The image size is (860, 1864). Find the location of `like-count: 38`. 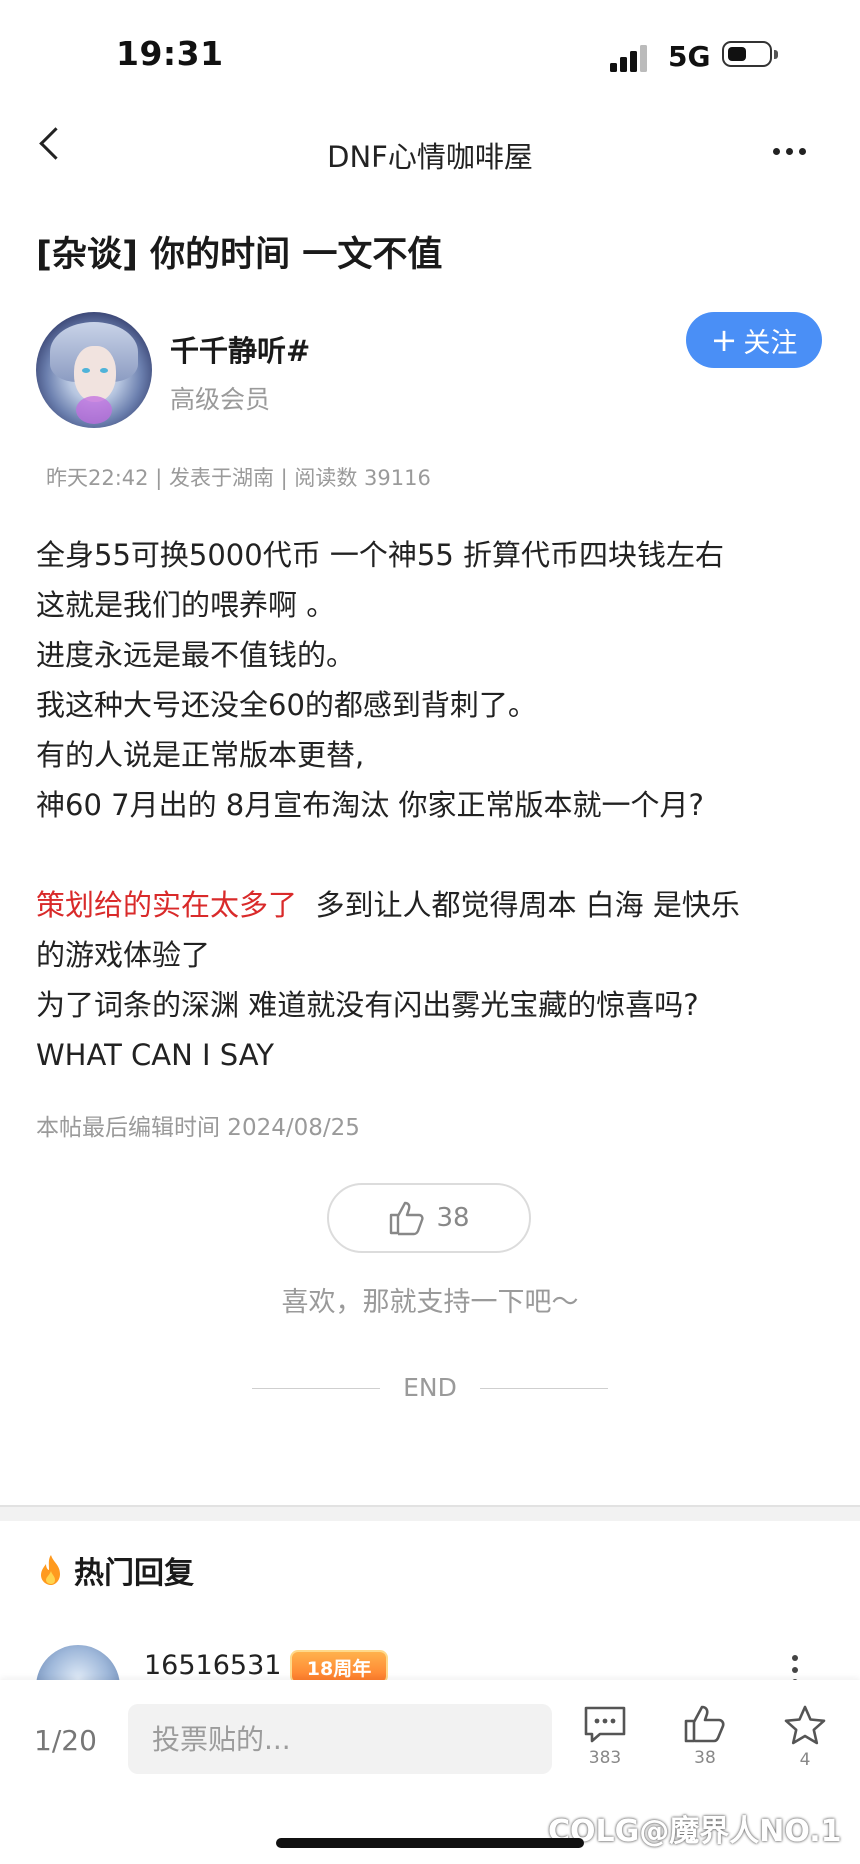

like-count: 38 is located at coordinates (453, 1218).